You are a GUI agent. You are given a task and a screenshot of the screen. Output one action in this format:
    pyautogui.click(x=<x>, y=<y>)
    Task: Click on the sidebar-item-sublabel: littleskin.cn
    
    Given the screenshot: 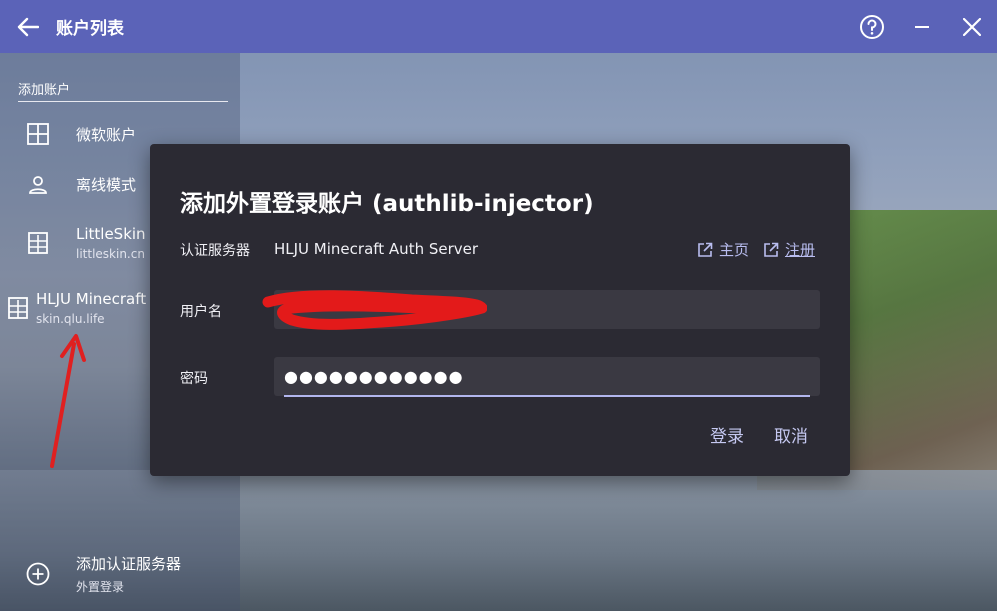 What is the action you would take?
    pyautogui.click(x=110, y=254)
    